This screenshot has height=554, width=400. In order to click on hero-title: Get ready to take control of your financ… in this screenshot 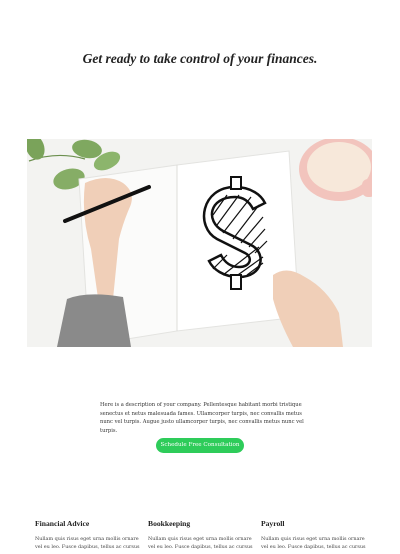, I will do `click(200, 58)`.